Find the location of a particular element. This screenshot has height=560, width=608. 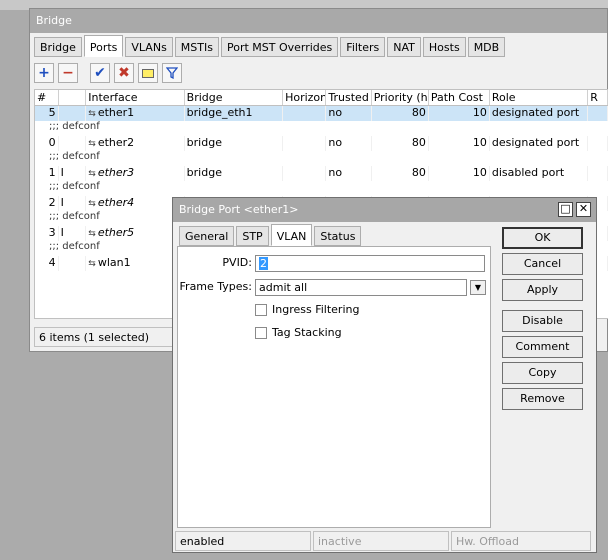

filter-button is located at coordinates (172, 73).